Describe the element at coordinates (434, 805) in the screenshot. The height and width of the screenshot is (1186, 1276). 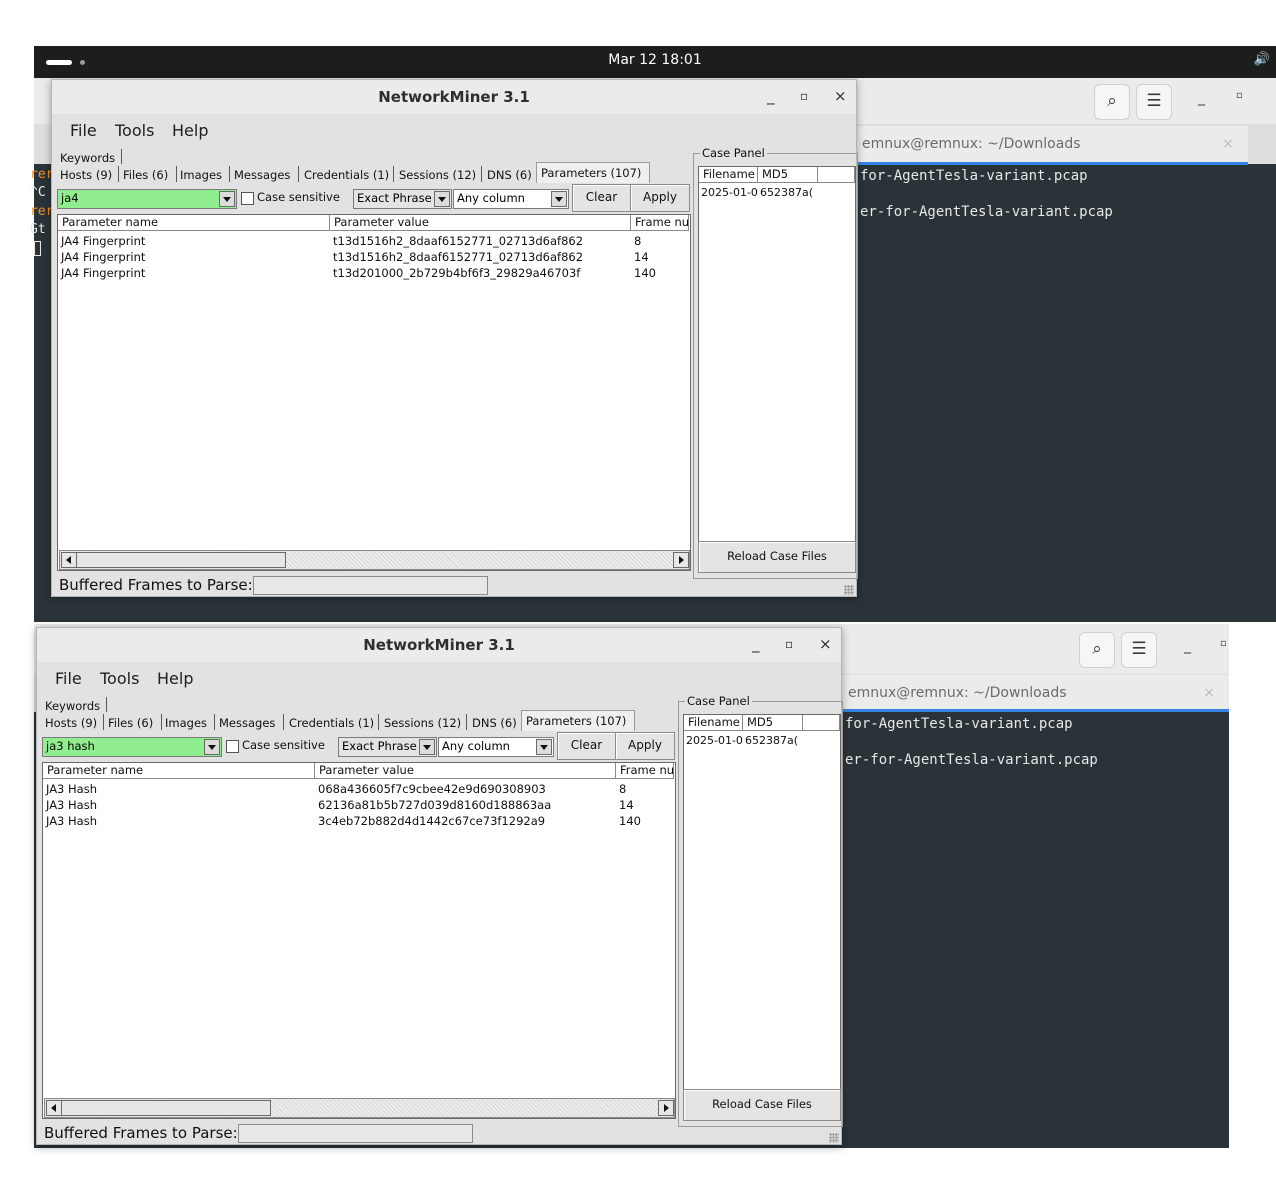
I see `table-cell-value: 62136a81b5b727d039d8160d188863aa` at that location.